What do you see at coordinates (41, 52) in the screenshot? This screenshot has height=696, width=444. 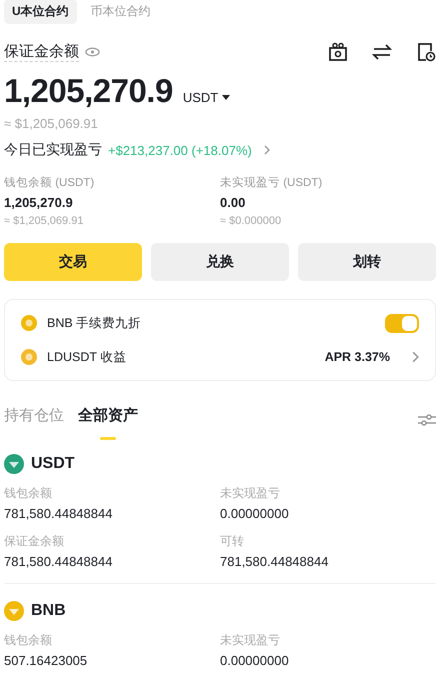 I see `balance-label: 保证金余额` at bounding box center [41, 52].